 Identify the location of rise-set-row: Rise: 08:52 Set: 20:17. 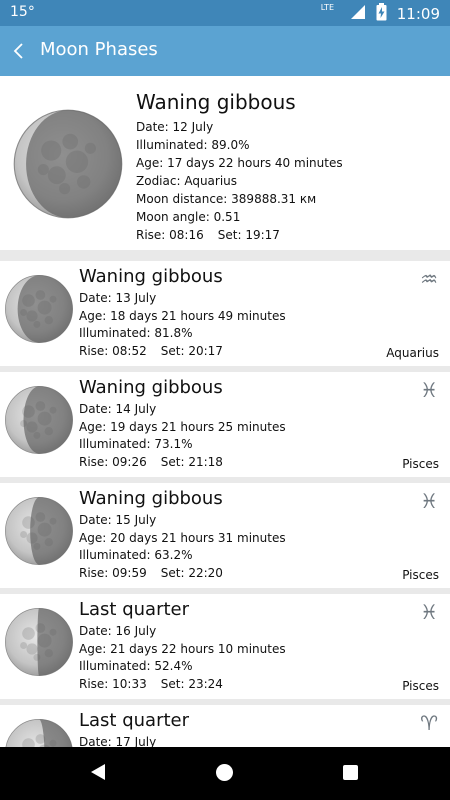
(182, 352).